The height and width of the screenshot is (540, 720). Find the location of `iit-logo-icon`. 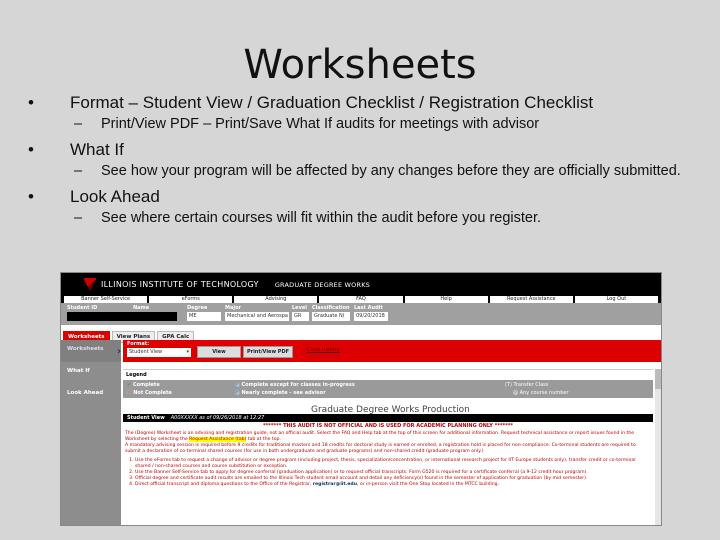

iit-logo-icon is located at coordinates (90, 284).